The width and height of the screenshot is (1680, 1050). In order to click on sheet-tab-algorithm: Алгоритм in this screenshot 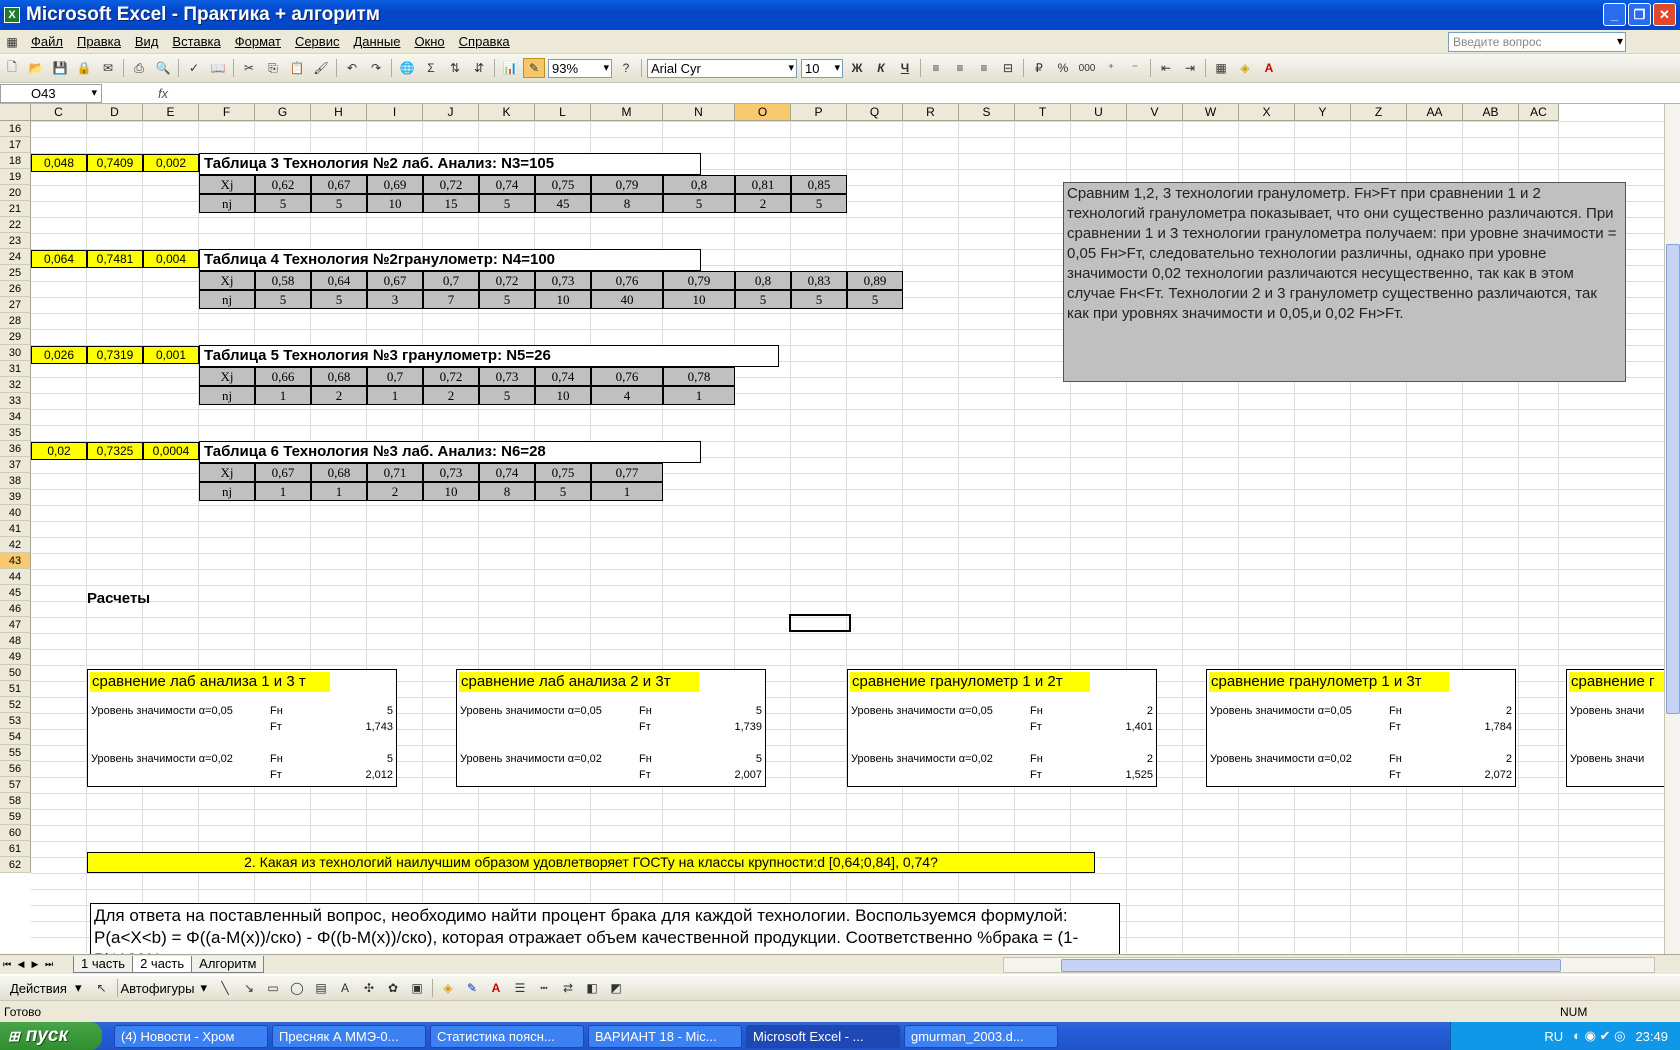, I will do `click(228, 964)`.